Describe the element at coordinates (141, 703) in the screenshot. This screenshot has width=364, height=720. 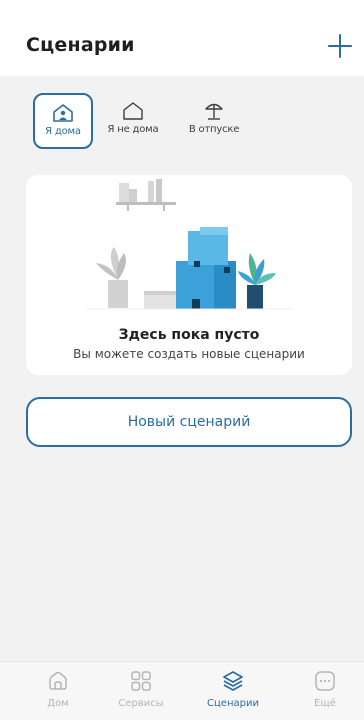
I see `nav-label: Сервисы` at that location.